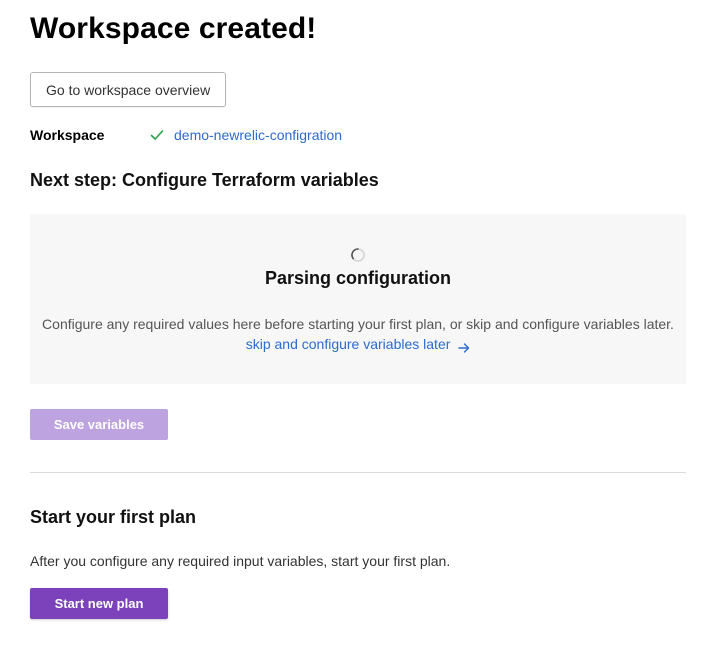 The width and height of the screenshot is (712, 658). What do you see at coordinates (157, 135) in the screenshot?
I see `check-icon` at bounding box center [157, 135].